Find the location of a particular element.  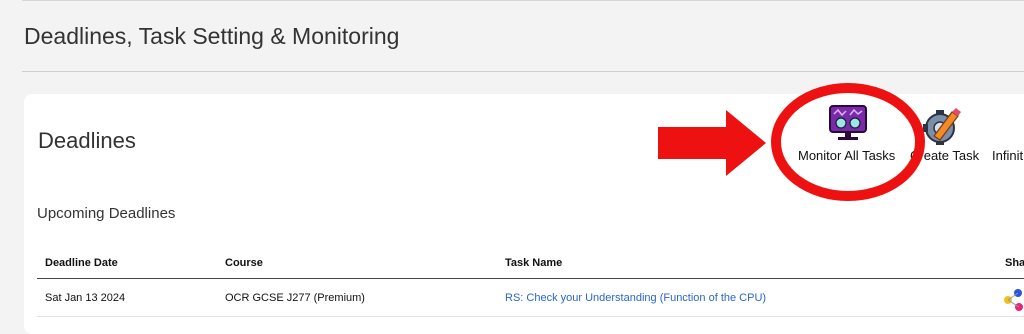

annotation-circle is located at coordinates (848, 142).